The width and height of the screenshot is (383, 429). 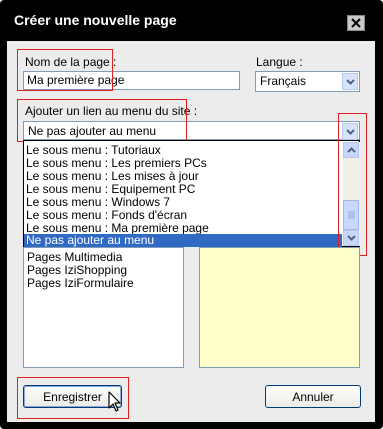 I want to click on chevron-up-icon, so click(x=351, y=150).